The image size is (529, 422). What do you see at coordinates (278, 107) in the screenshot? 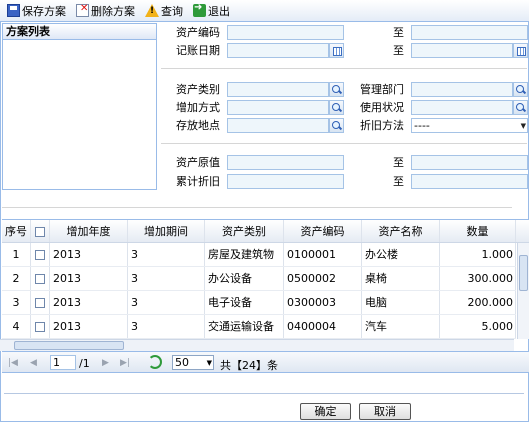
I see `add-method-input` at bounding box center [278, 107].